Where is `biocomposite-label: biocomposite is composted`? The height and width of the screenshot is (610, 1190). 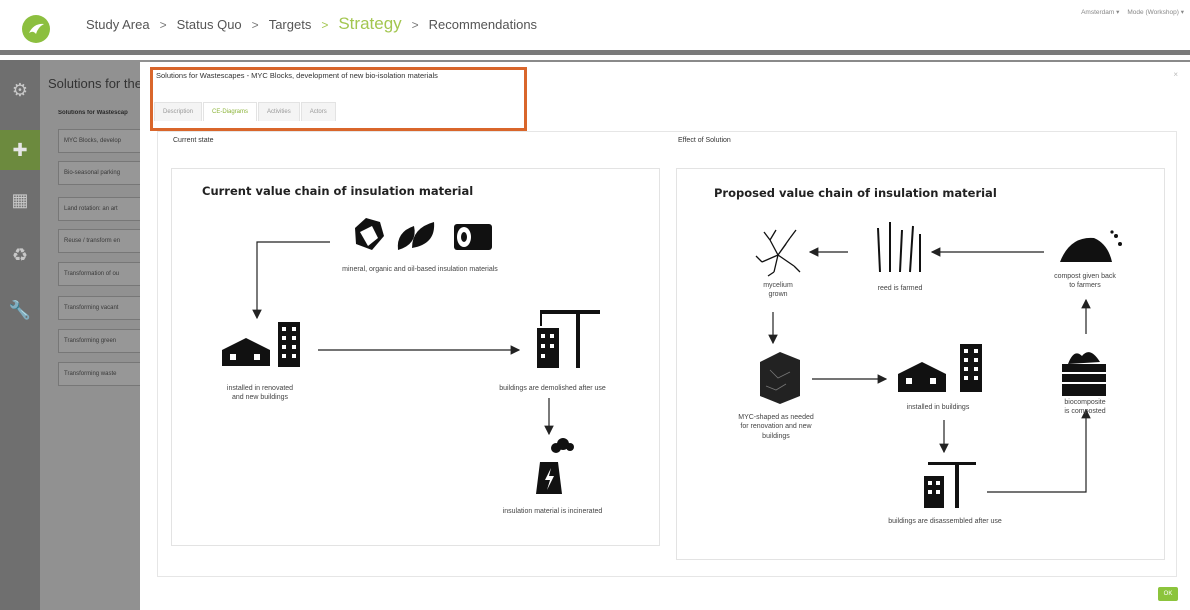
biocomposite-label: biocomposite is composted is located at coordinates (1085, 407).